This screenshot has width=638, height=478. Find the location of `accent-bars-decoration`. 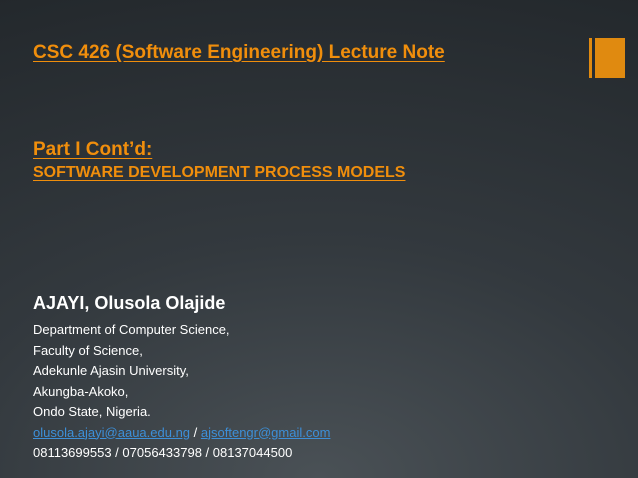

accent-bars-decoration is located at coordinates (607, 58).